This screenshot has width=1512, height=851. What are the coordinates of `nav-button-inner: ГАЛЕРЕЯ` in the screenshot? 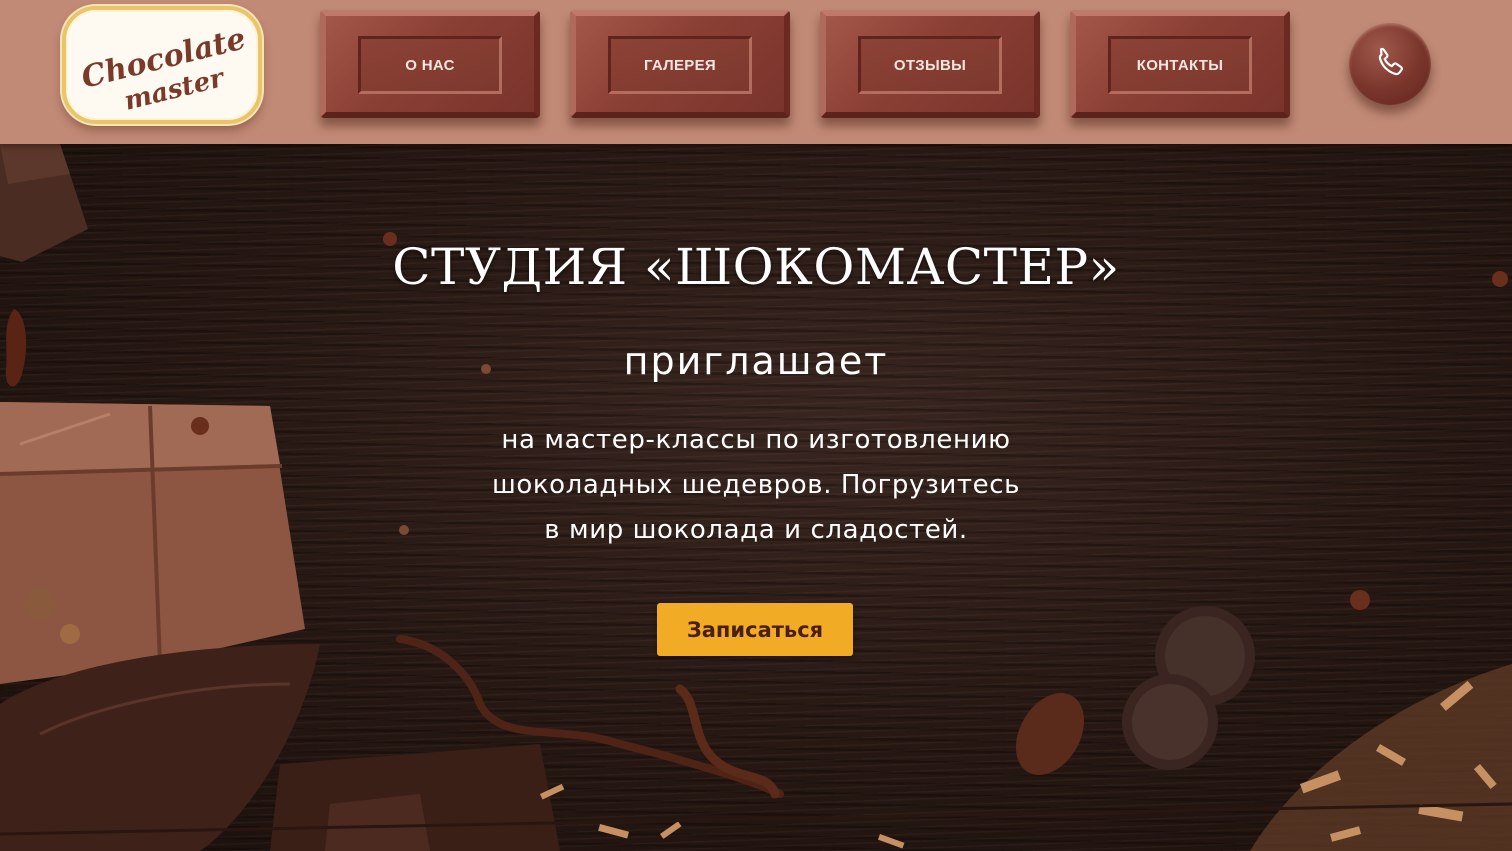 It's located at (680, 65).